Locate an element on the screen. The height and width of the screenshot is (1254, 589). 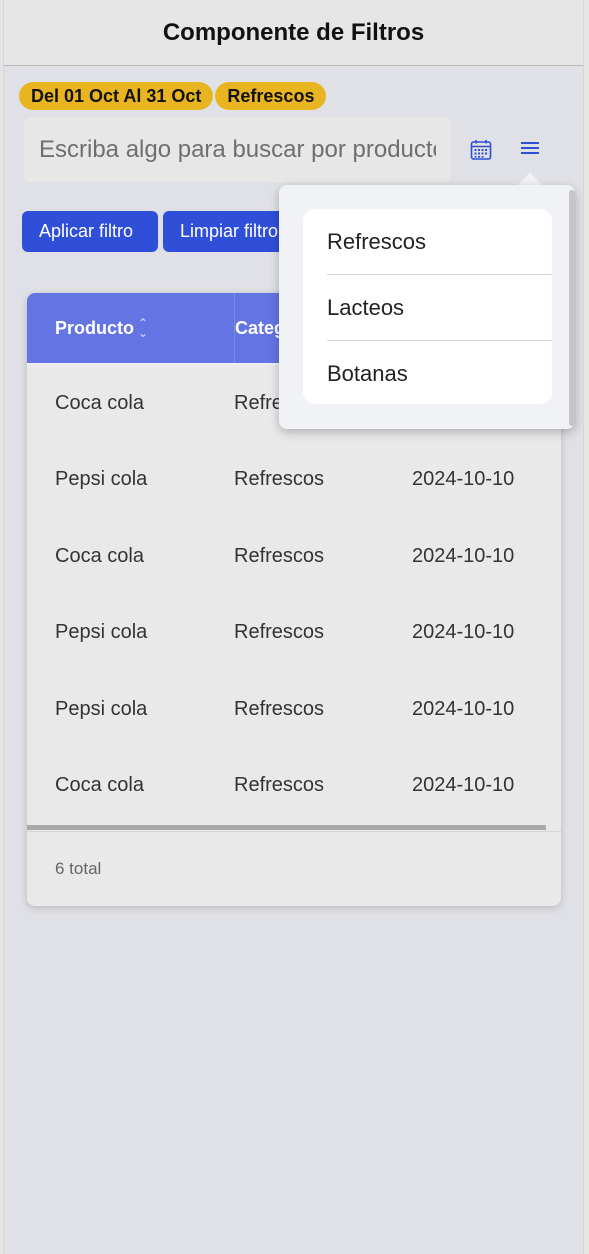
category-options: Refrescos Lacteos Botanas is located at coordinates (427, 306).